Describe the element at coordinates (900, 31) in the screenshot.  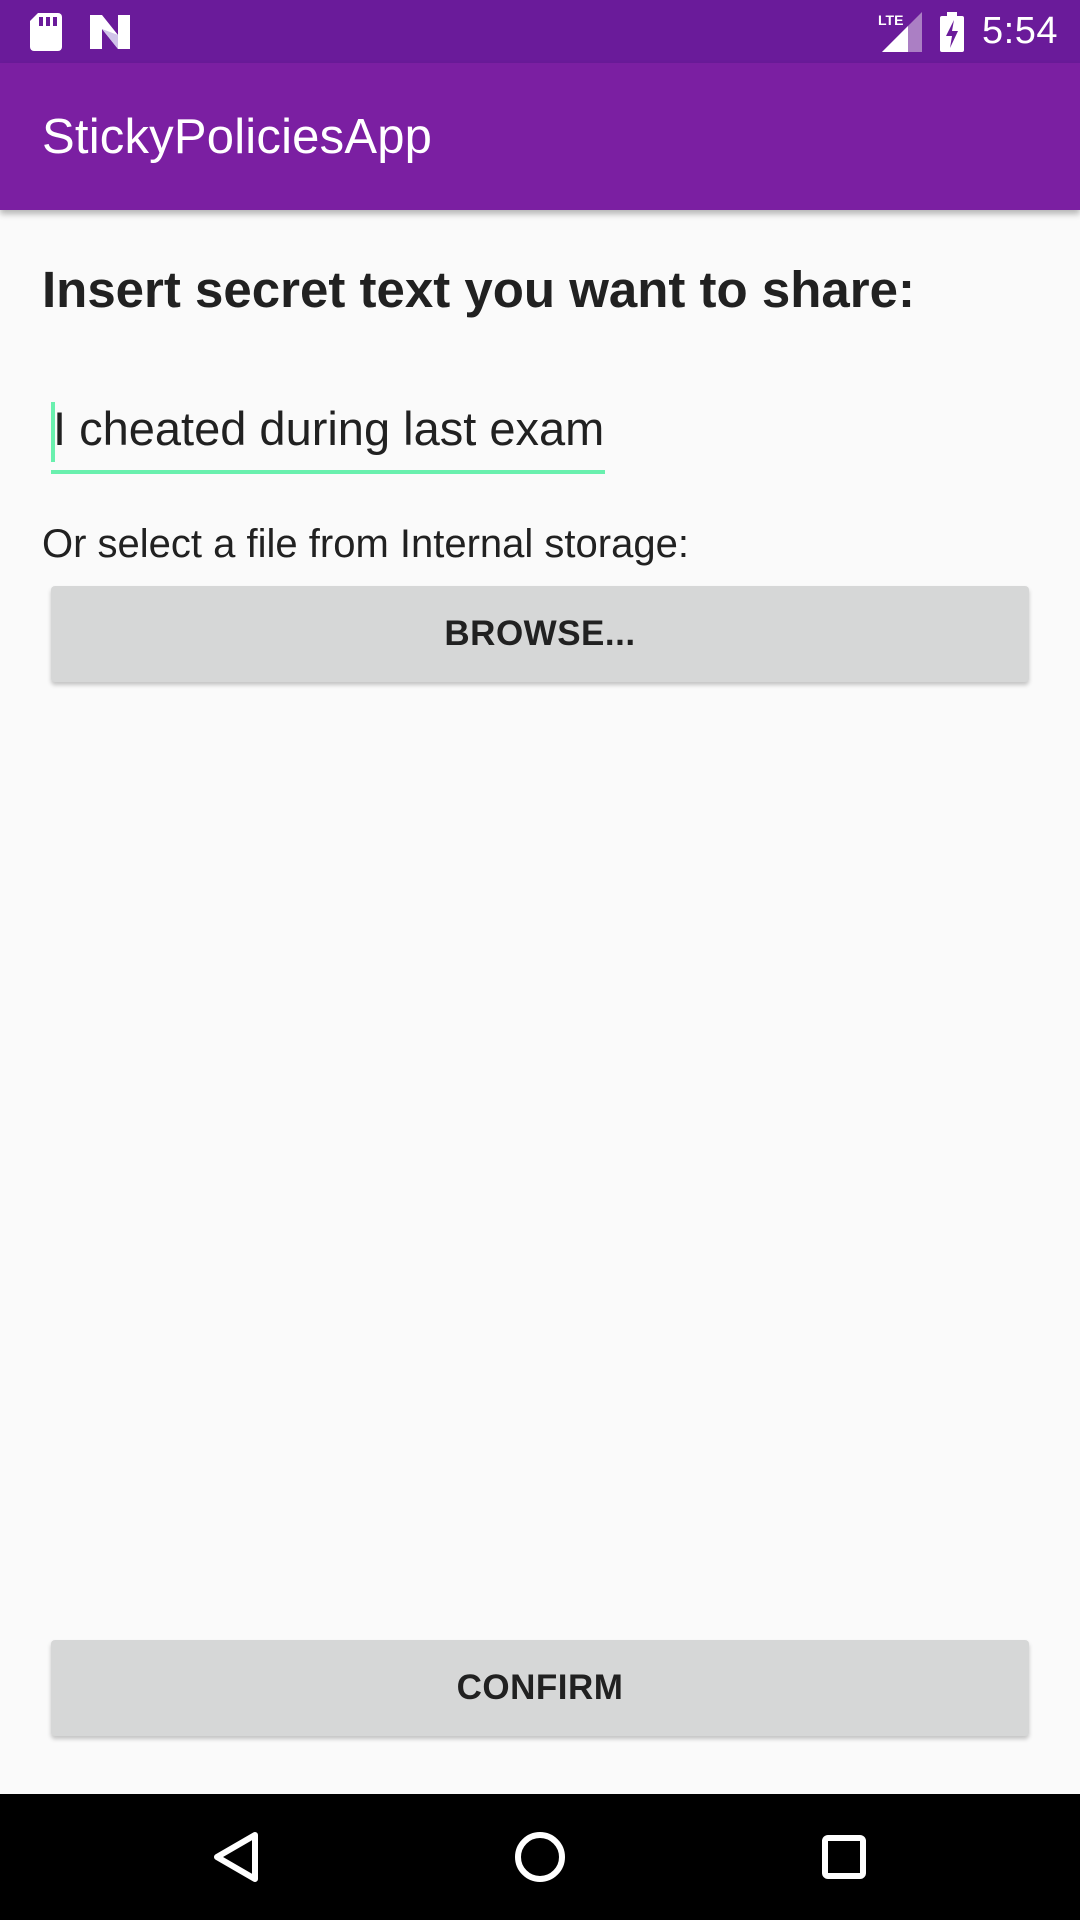
I see `signal-icon: LTE` at that location.